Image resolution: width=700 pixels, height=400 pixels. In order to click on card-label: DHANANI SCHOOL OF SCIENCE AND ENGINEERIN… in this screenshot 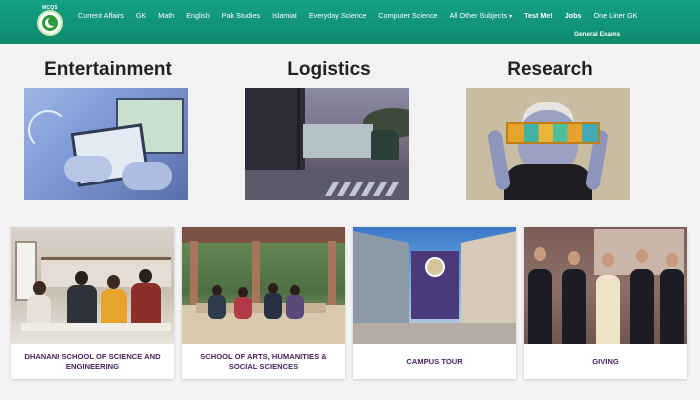, I will do `click(92, 361)`.